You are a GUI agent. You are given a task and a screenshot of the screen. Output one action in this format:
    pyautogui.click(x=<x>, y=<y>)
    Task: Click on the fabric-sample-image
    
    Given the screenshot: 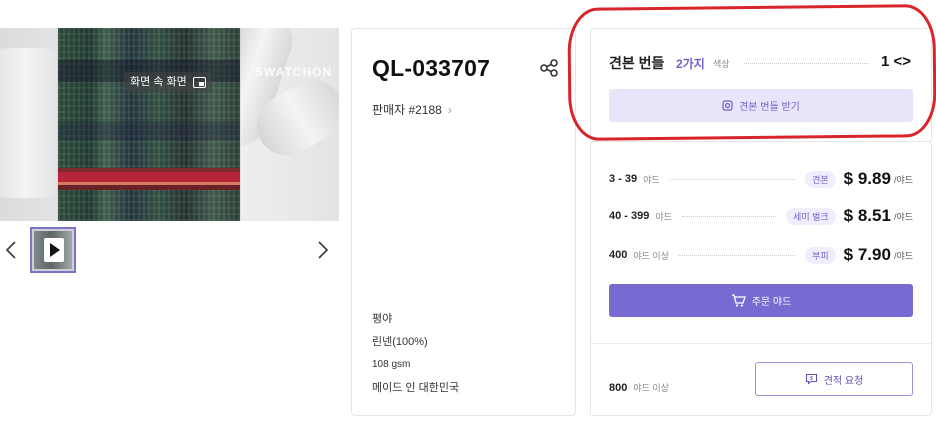 What is the action you would take?
    pyautogui.click(x=149, y=124)
    